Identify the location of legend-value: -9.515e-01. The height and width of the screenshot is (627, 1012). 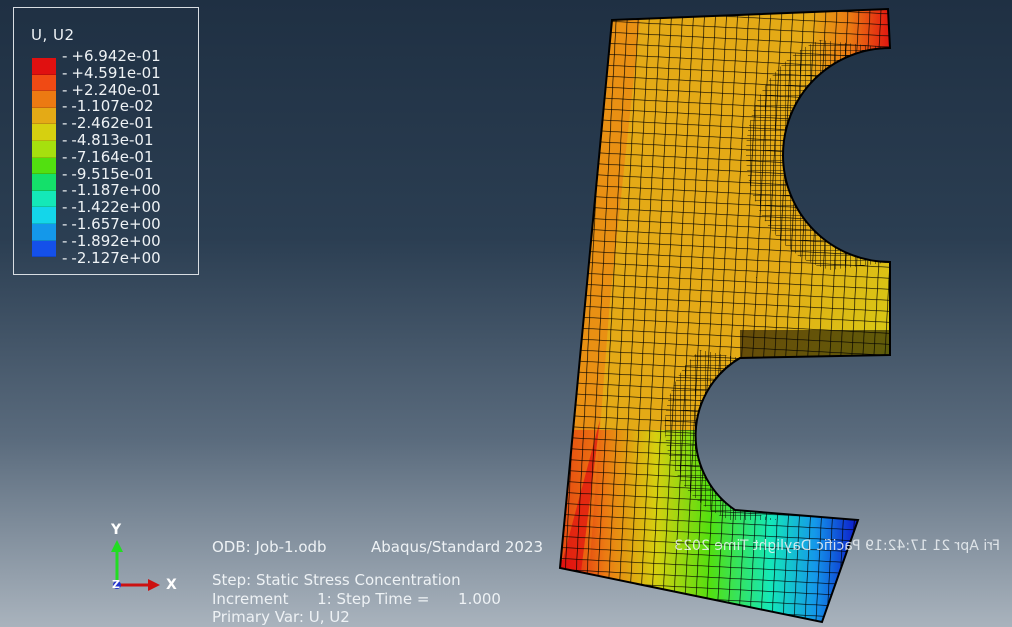
(111, 174).